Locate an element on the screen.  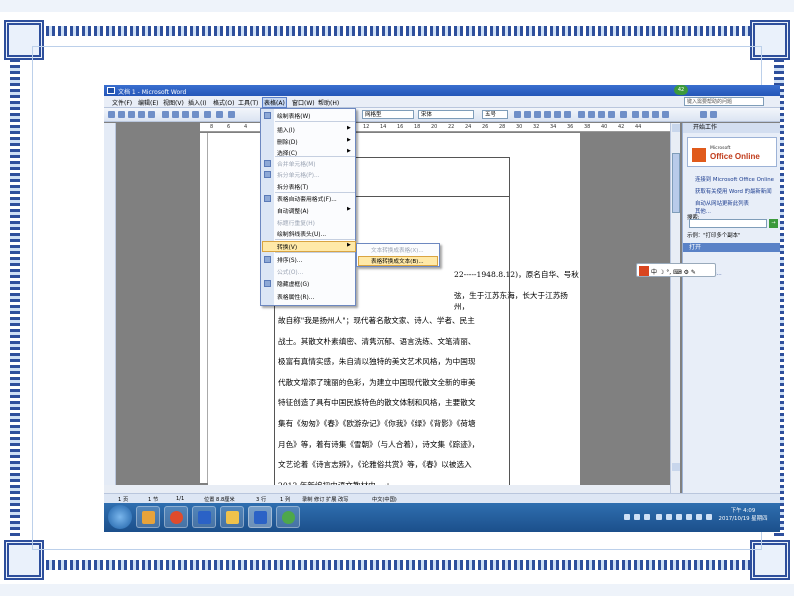
task-link-news: 获取有关使用 Word 的最新新闻 is located at coordinates (733, 191).